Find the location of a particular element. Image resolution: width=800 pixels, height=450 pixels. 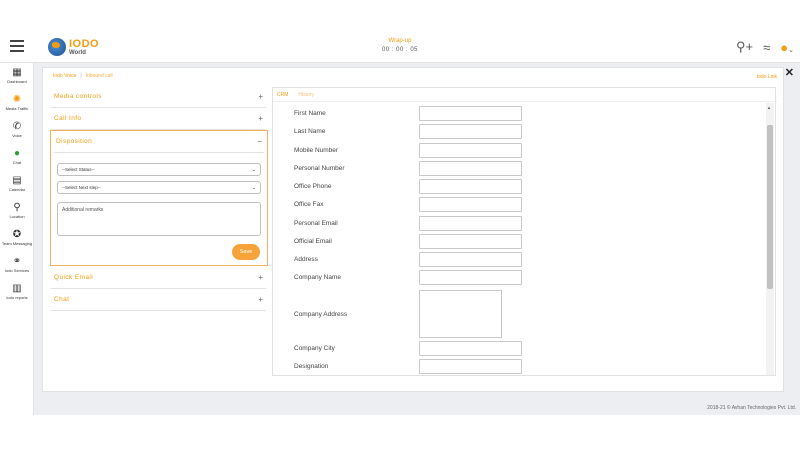

office-fax-input is located at coordinates (470, 204).